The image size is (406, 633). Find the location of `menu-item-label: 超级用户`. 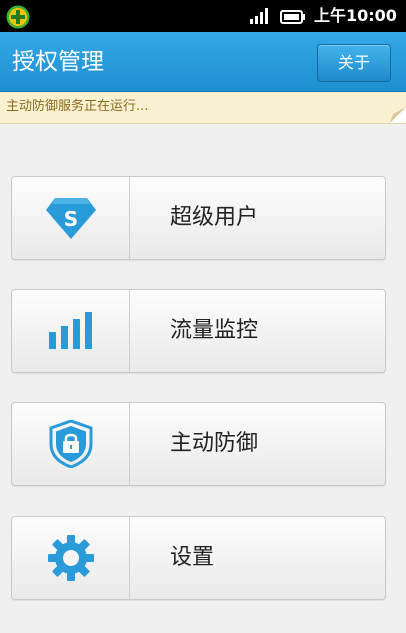

menu-item-label: 超级用户 is located at coordinates (214, 217).